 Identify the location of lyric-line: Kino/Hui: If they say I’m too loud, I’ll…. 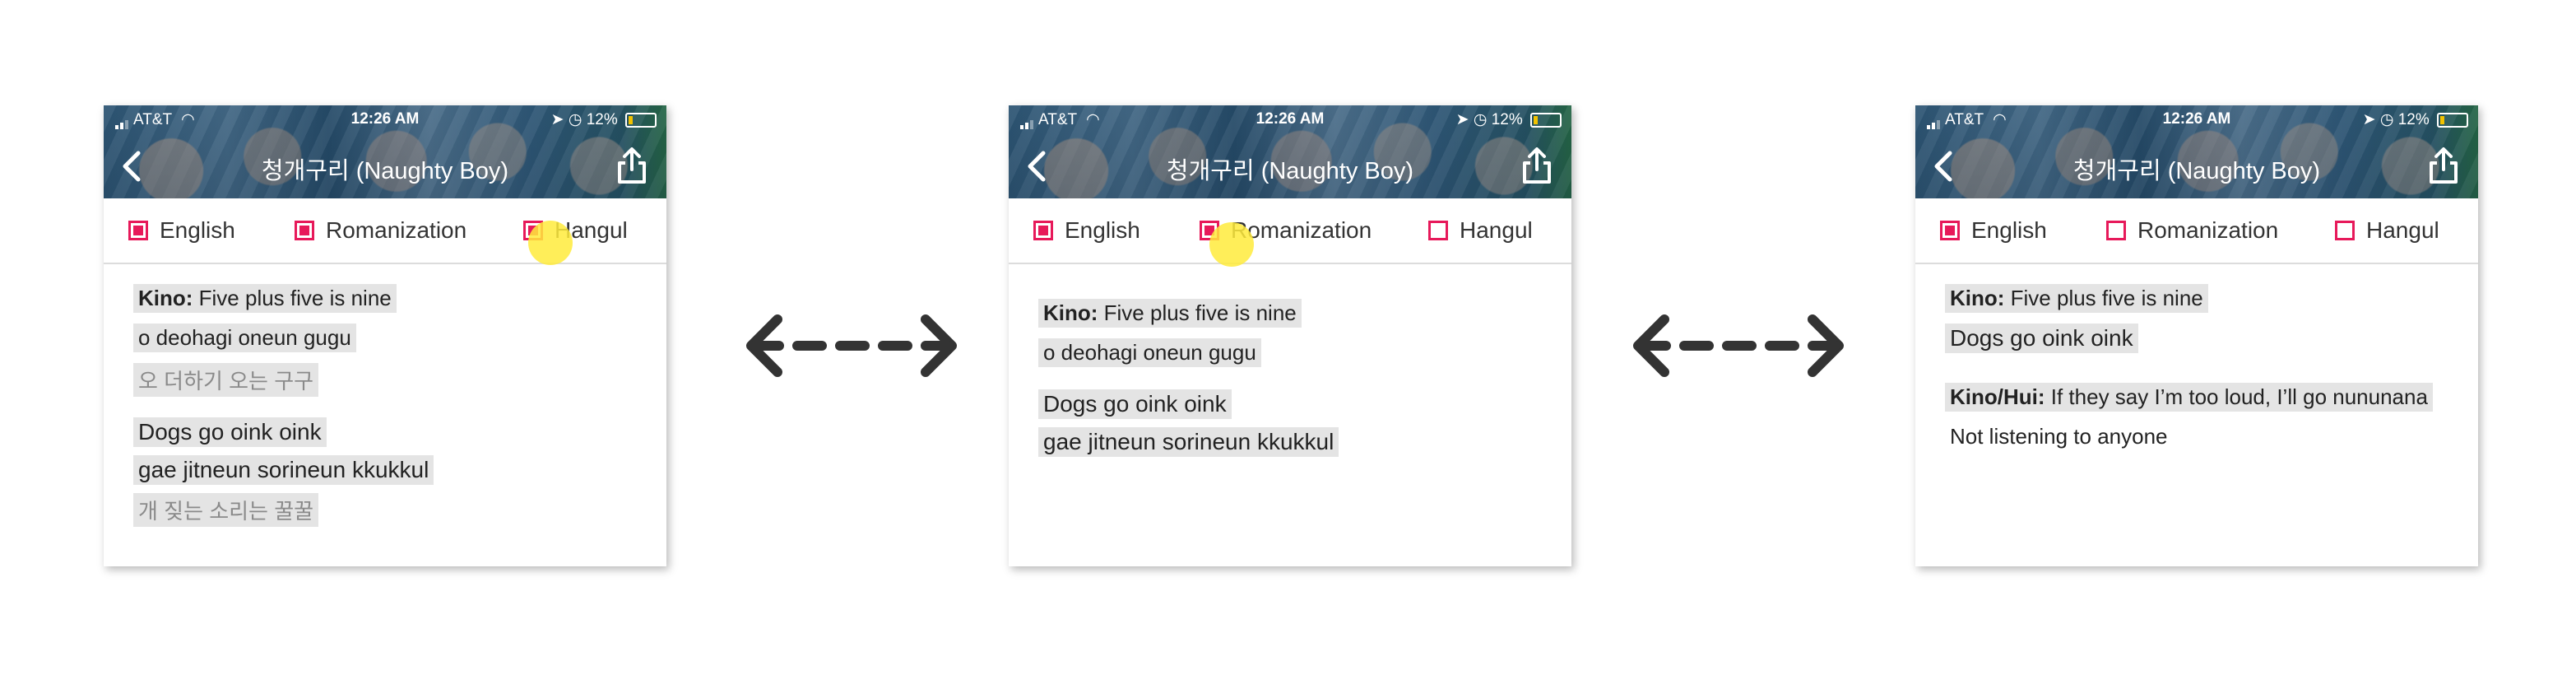
(2189, 397).